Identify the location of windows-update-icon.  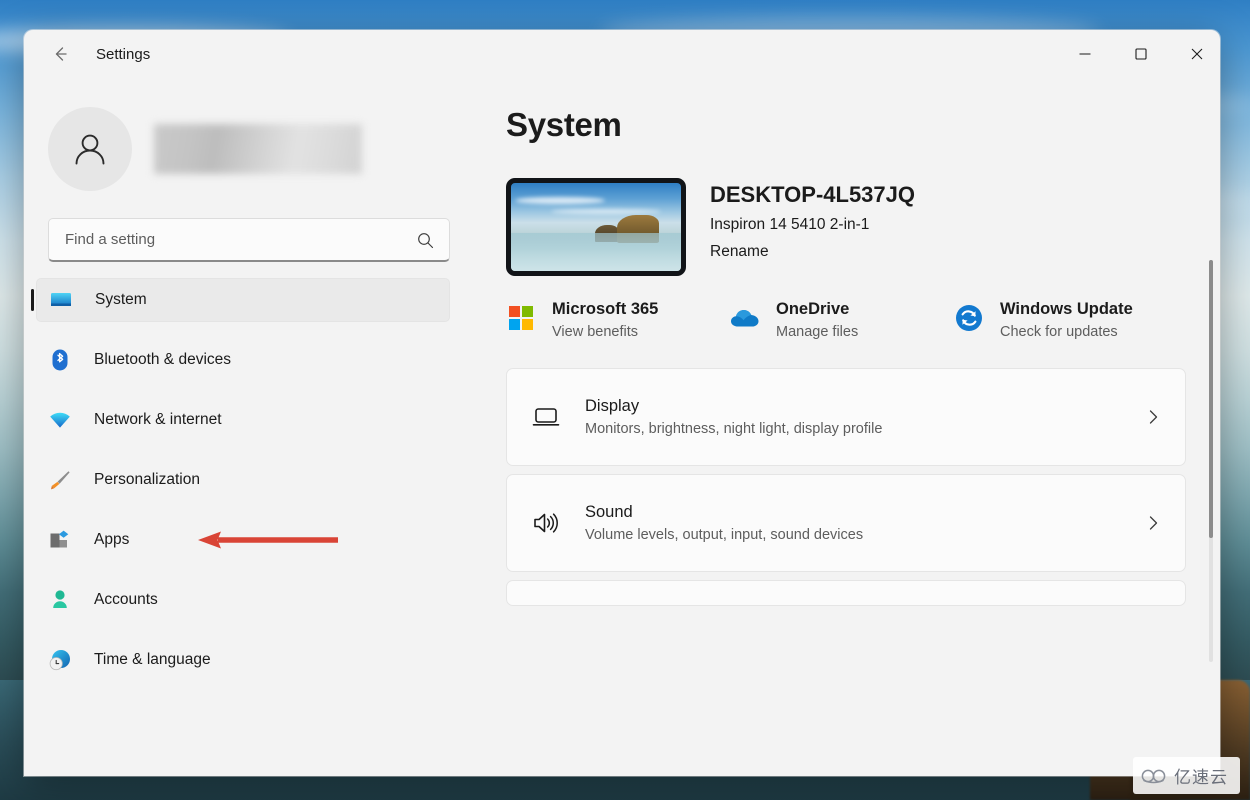
(969, 318).